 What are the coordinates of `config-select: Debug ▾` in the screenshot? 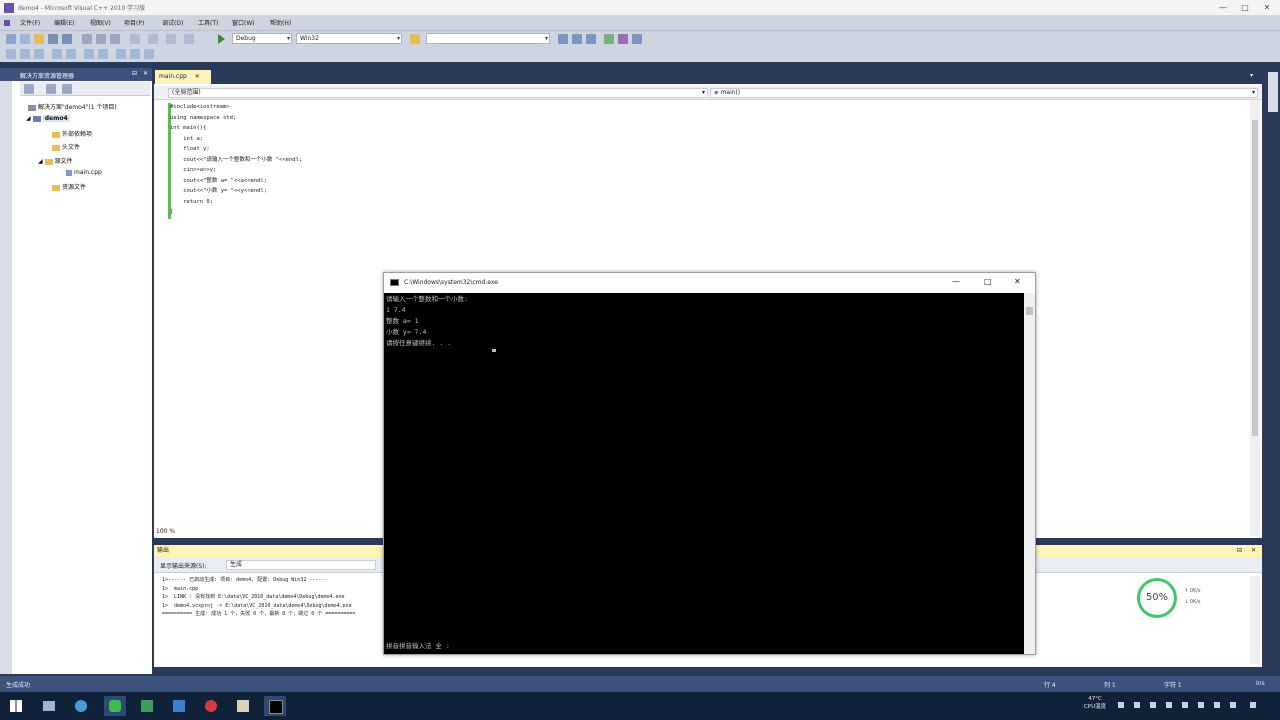 It's located at (262, 38).